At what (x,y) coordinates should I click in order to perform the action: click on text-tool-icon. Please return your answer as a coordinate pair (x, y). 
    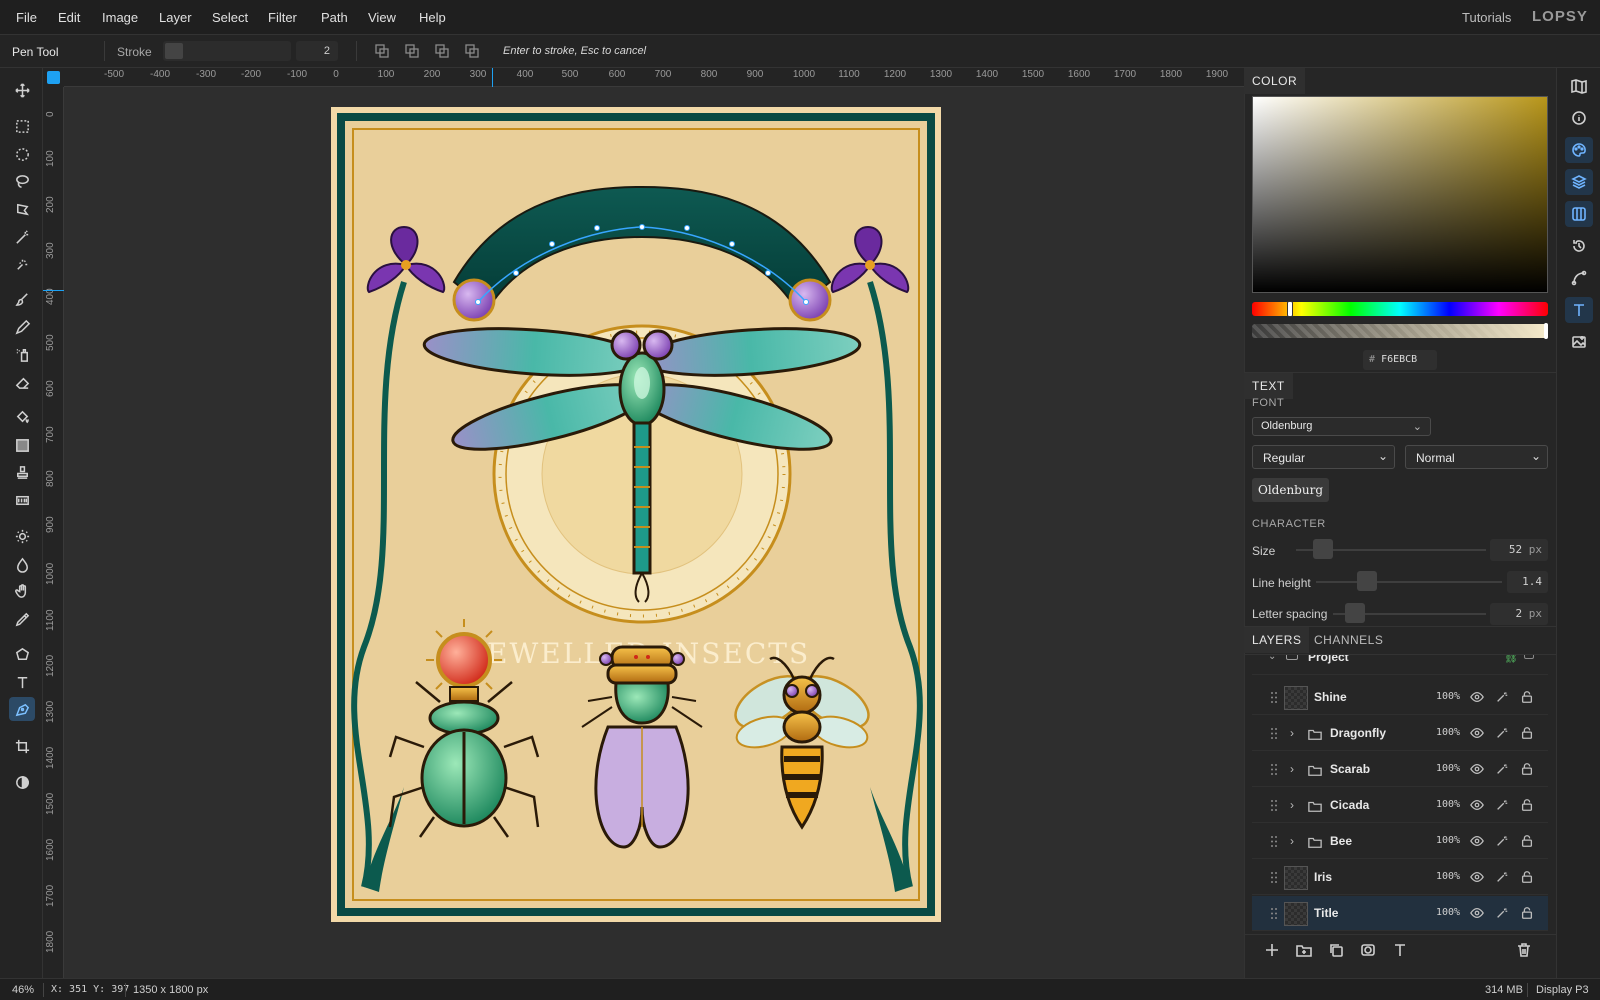
    Looking at the image, I should click on (22, 682).